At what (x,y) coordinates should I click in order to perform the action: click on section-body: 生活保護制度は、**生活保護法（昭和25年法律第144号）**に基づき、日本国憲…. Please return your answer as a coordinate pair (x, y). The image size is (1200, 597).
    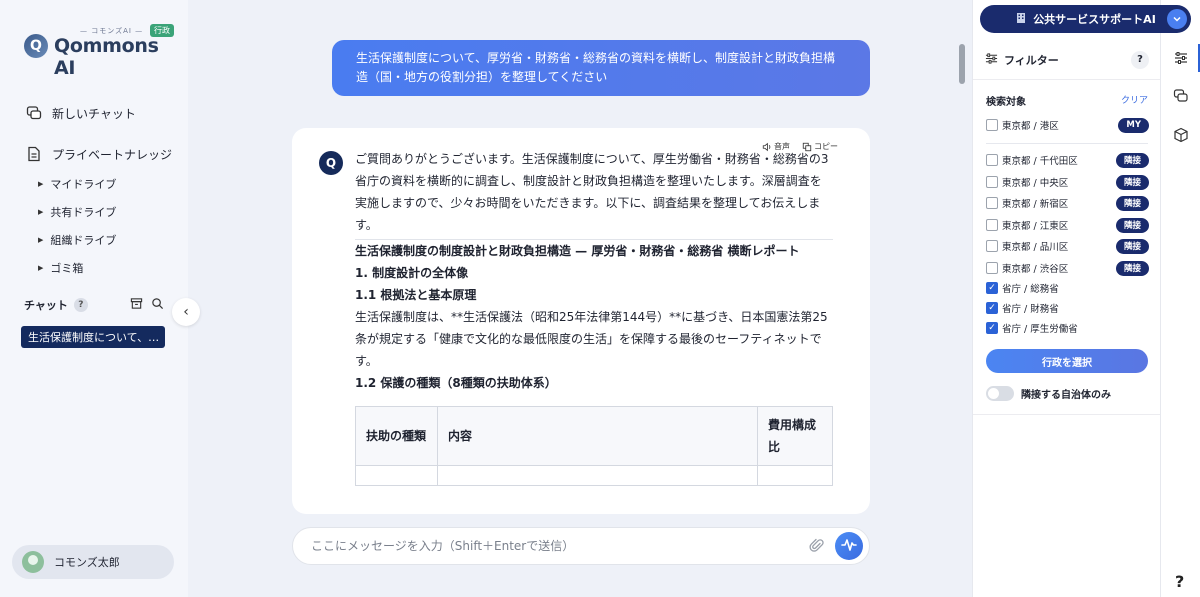
    Looking at the image, I should click on (591, 339).